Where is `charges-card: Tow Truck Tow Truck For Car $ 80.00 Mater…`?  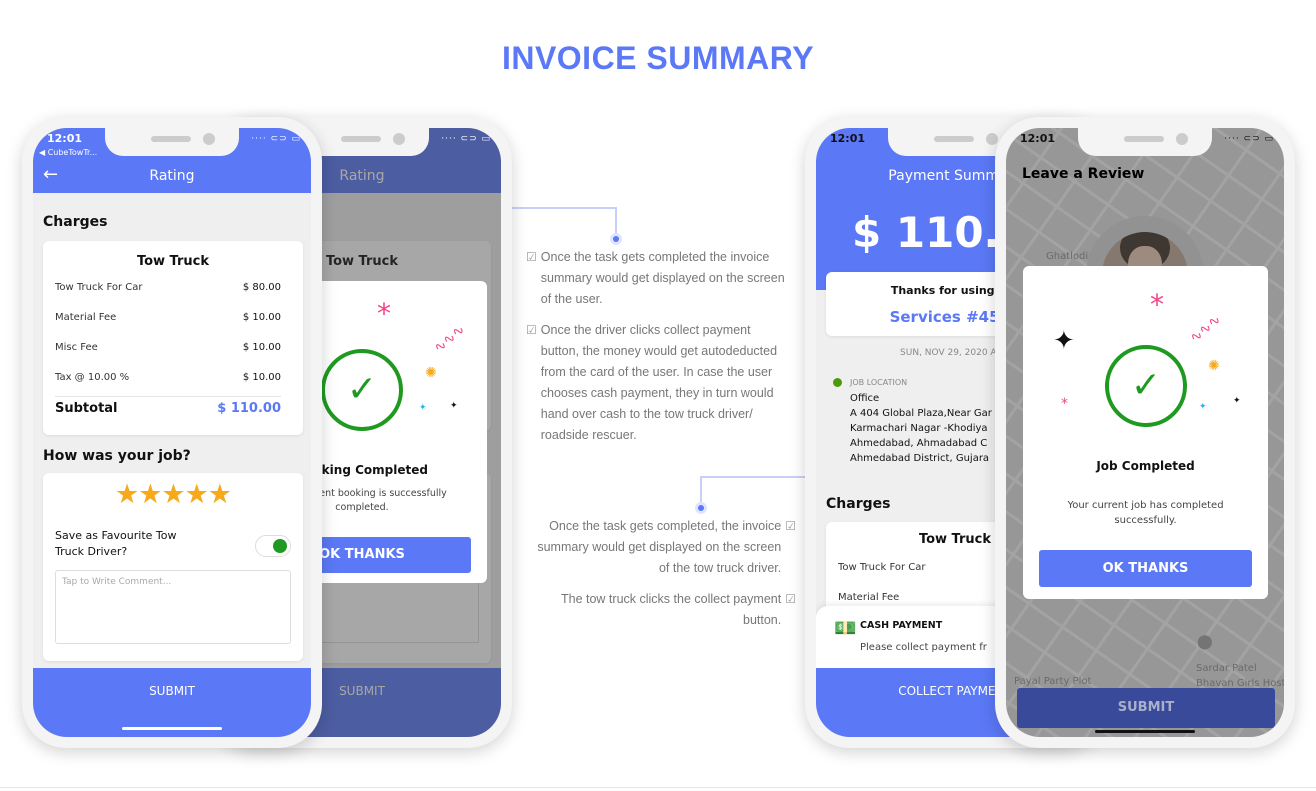
charges-card: Tow Truck Tow Truck For Car $ 80.00 Mater… is located at coordinates (173, 338).